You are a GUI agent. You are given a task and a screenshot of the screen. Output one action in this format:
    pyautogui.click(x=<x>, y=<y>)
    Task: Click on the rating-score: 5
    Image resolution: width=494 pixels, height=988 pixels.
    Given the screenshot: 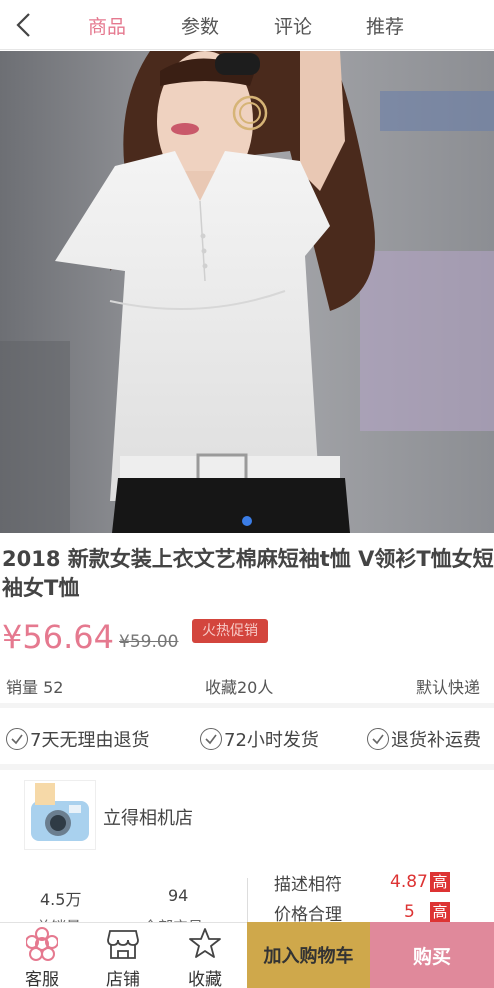 What is the action you would take?
    pyautogui.click(x=409, y=912)
    